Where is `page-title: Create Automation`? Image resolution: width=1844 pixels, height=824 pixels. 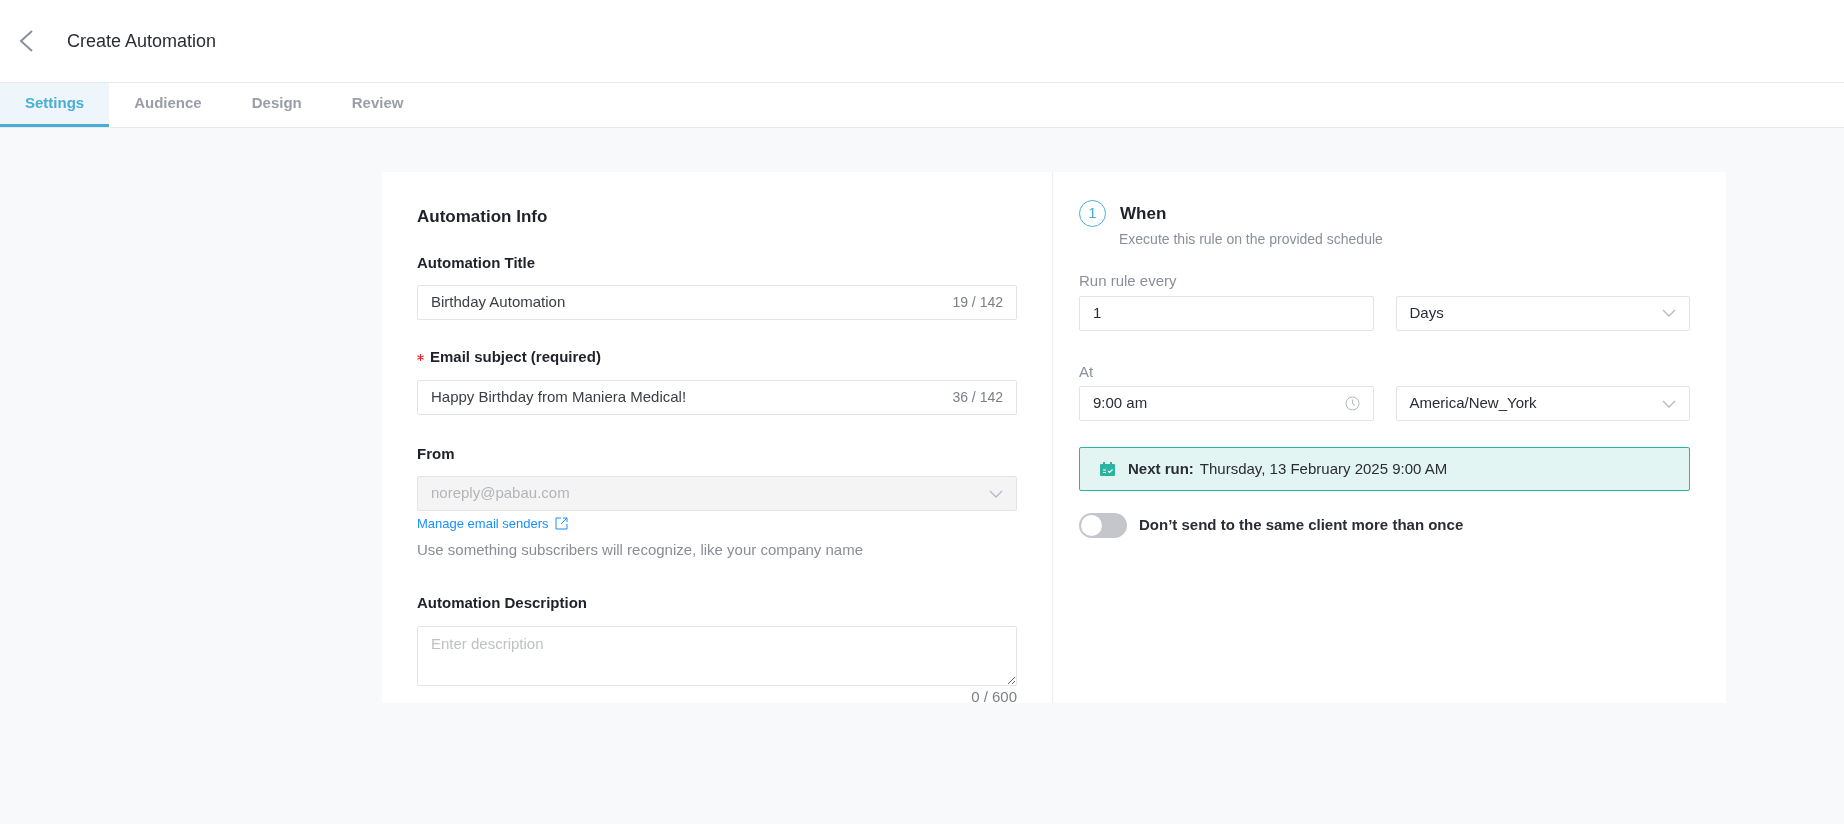 page-title: Create Automation is located at coordinates (142, 41).